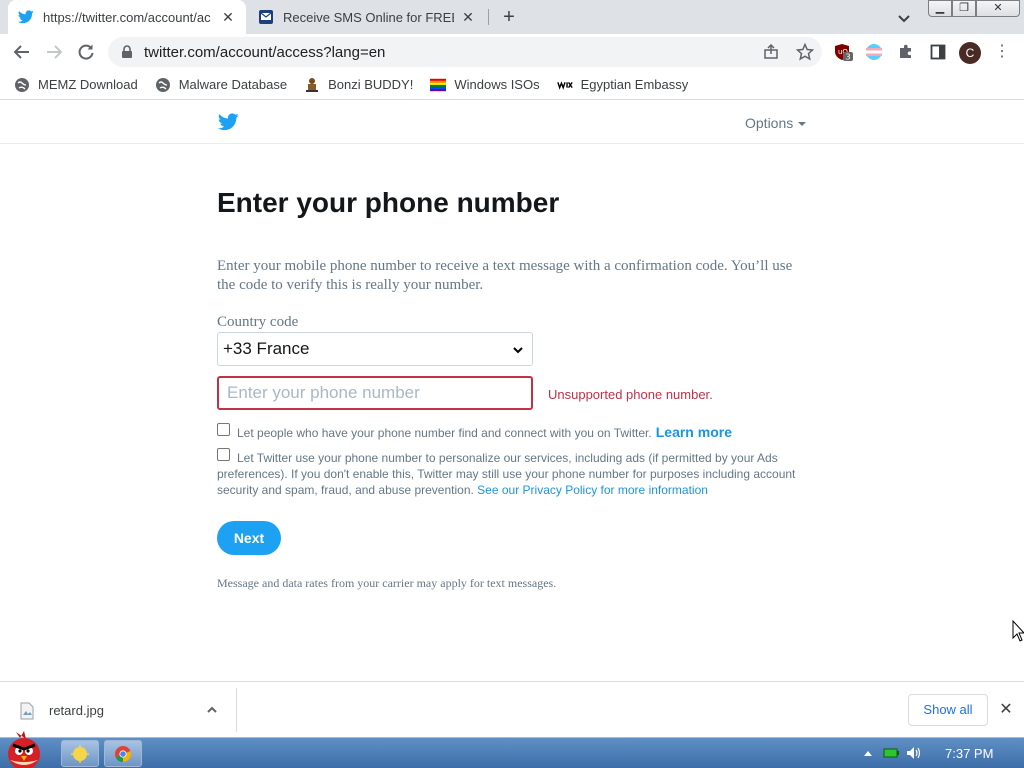  Describe the element at coordinates (497, 84) in the screenshot. I see `bookmark-label: Windows ISOs` at that location.